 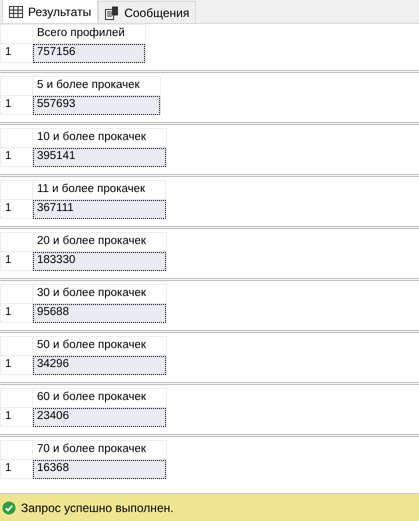 What do you see at coordinates (96, 86) in the screenshot?
I see `column-header: 5 и более прокачек` at bounding box center [96, 86].